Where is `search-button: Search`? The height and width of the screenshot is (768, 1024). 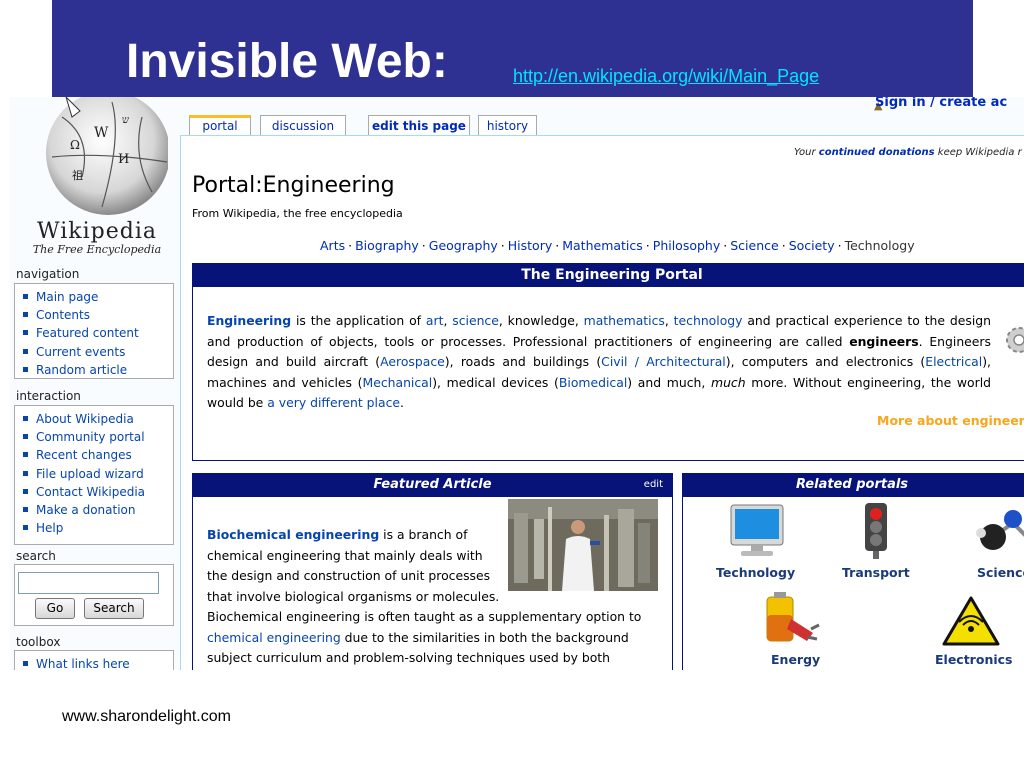 search-button: Search is located at coordinates (114, 608).